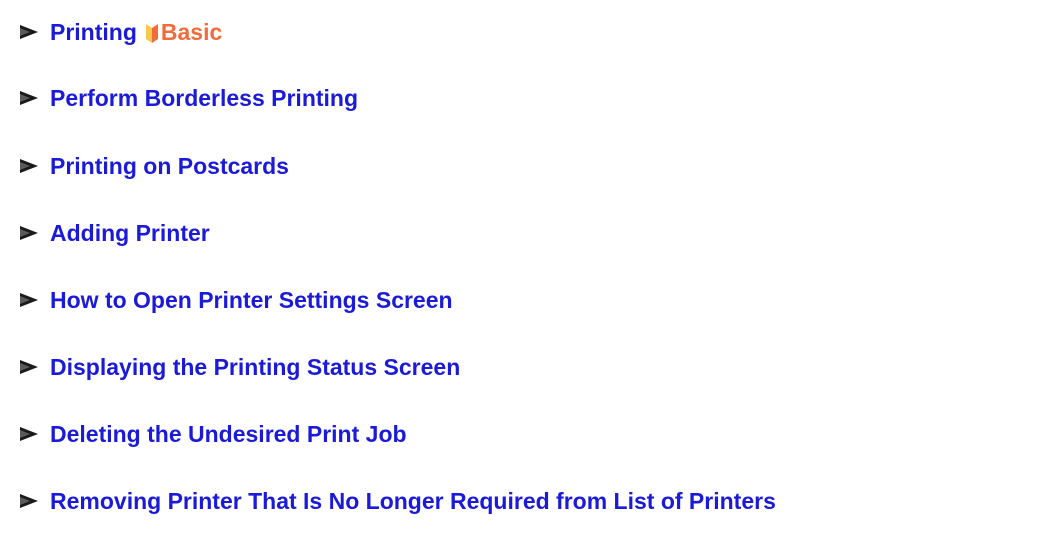  I want to click on link-printing: Printing Basic, so click(136, 32).